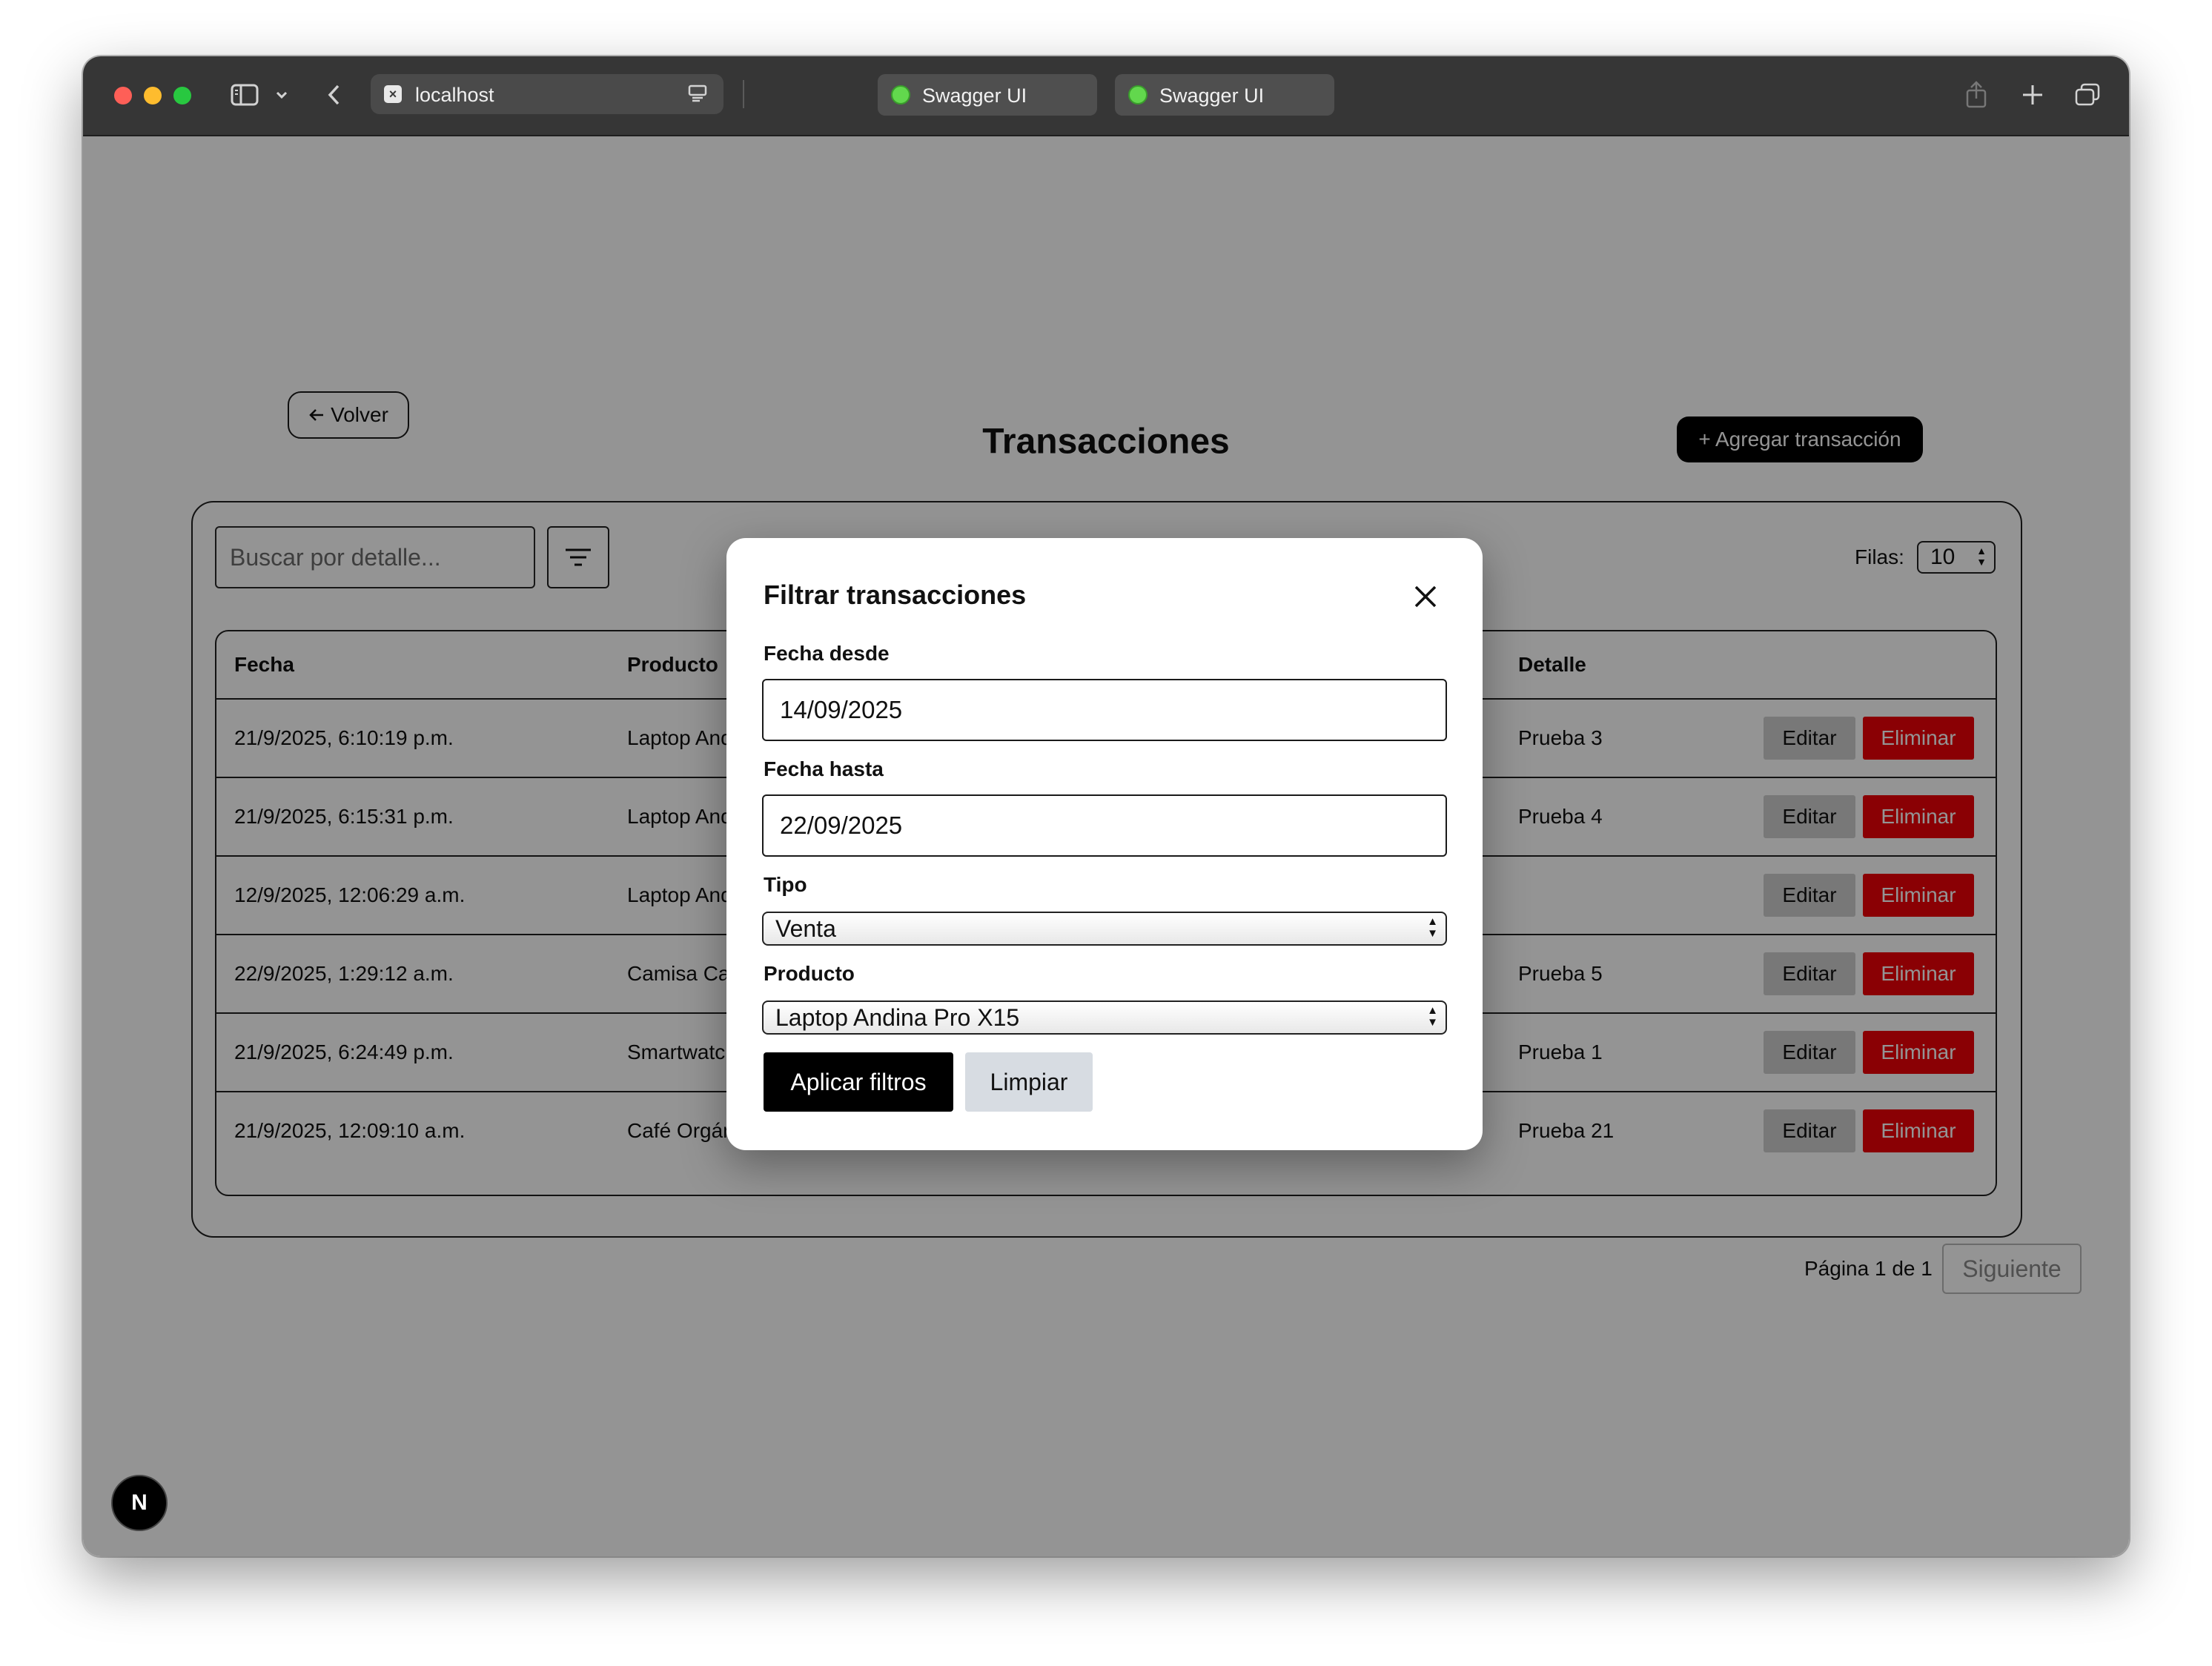  Describe the element at coordinates (1104, 825) in the screenshot. I see `fecha-hasta-input: 22/09/2025` at that location.